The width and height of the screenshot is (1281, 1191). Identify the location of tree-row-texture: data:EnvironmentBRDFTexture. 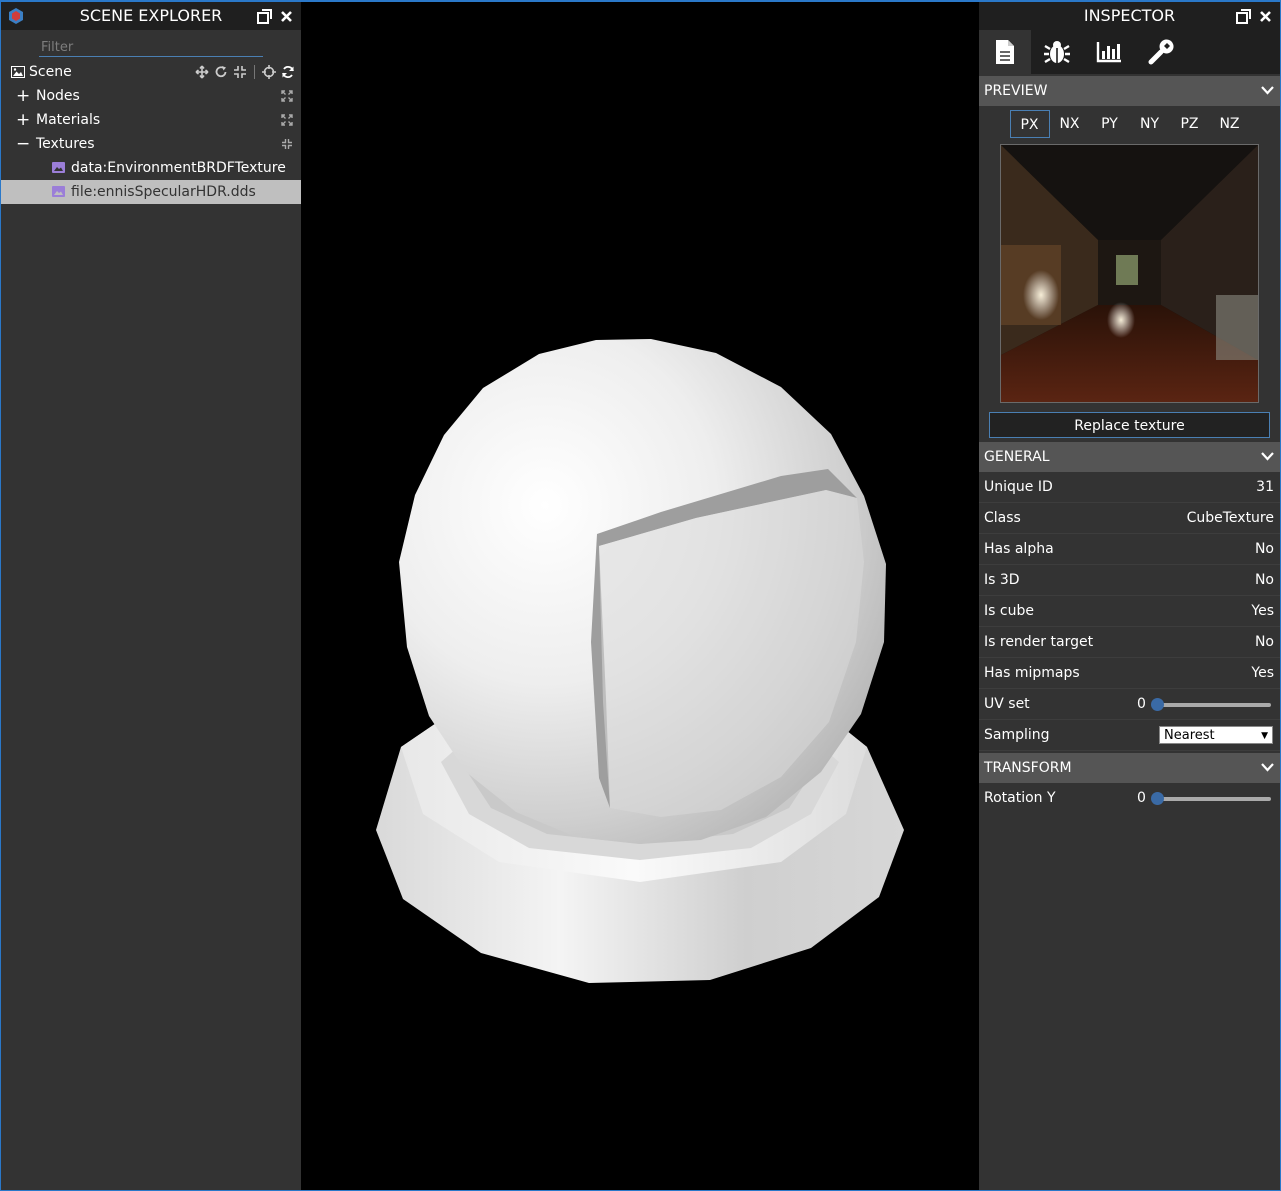
(151, 168).